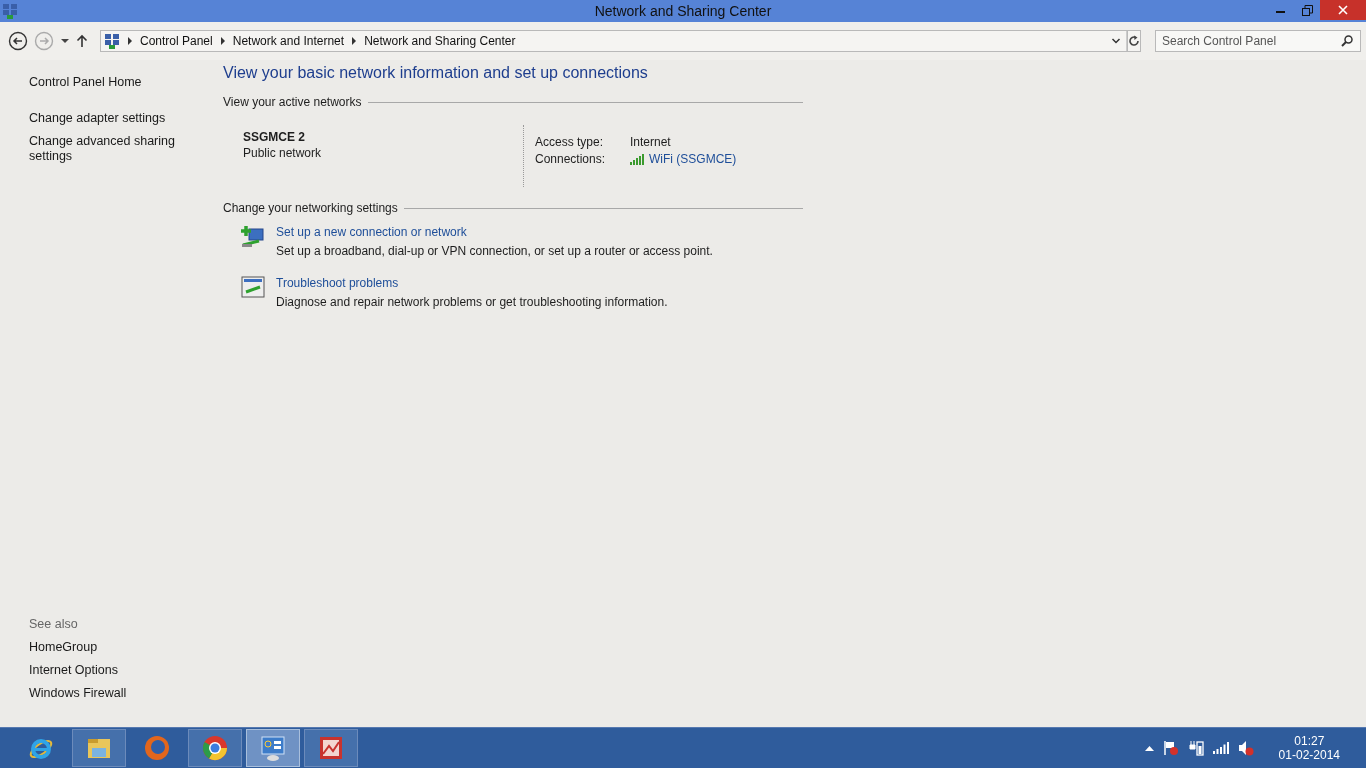  What do you see at coordinates (65, 41) in the screenshot?
I see `history-dropdown-button` at bounding box center [65, 41].